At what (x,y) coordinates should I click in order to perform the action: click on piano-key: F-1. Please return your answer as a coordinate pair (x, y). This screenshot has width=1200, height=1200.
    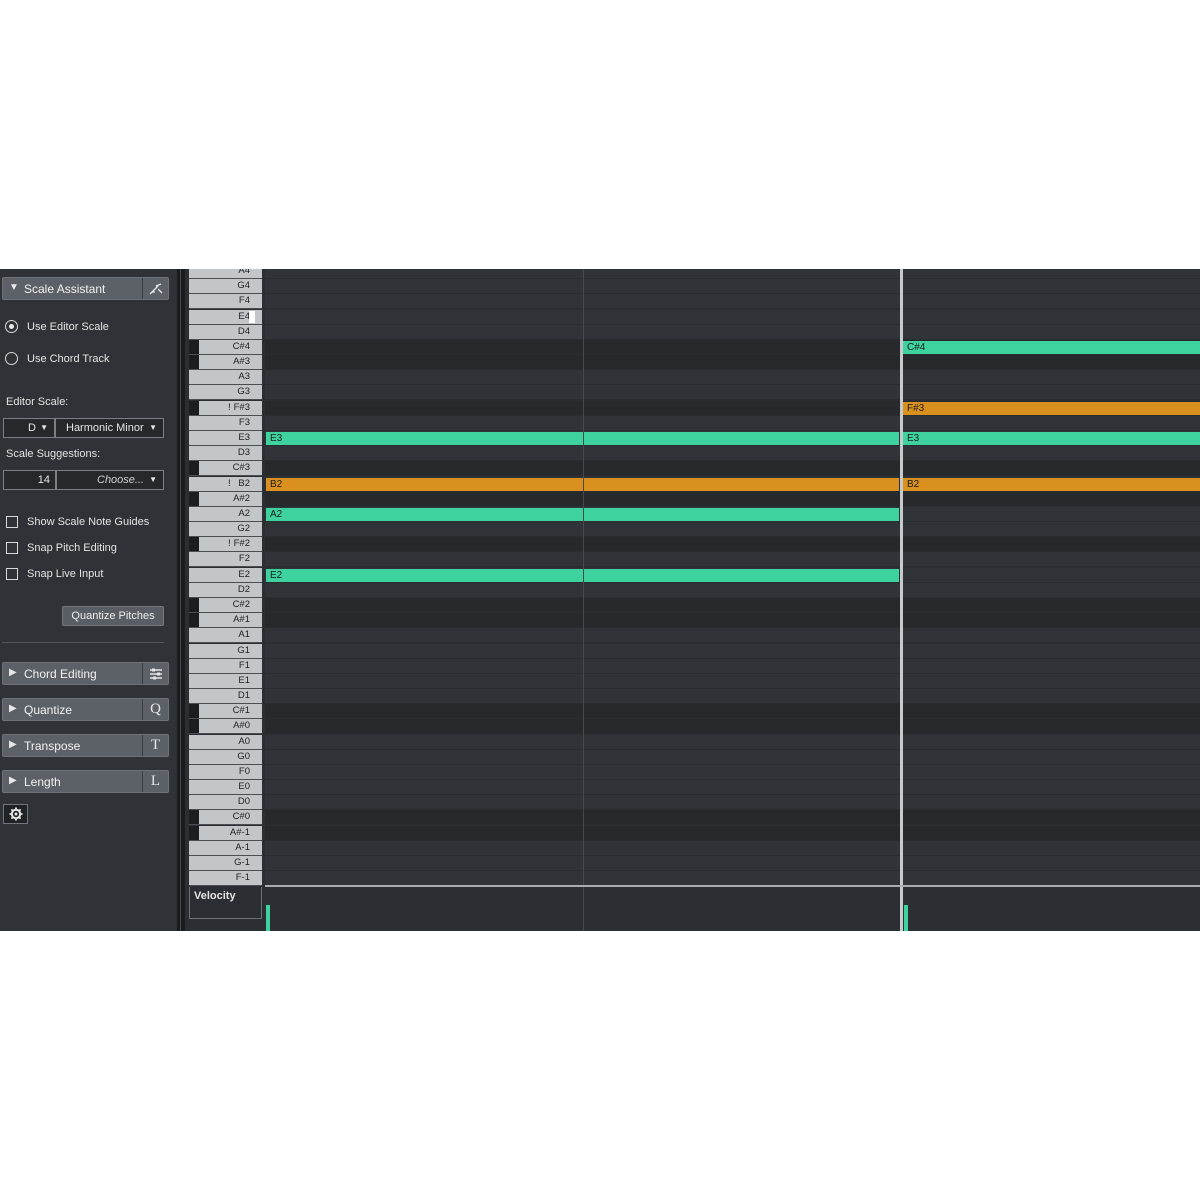
    Looking at the image, I should click on (225, 879).